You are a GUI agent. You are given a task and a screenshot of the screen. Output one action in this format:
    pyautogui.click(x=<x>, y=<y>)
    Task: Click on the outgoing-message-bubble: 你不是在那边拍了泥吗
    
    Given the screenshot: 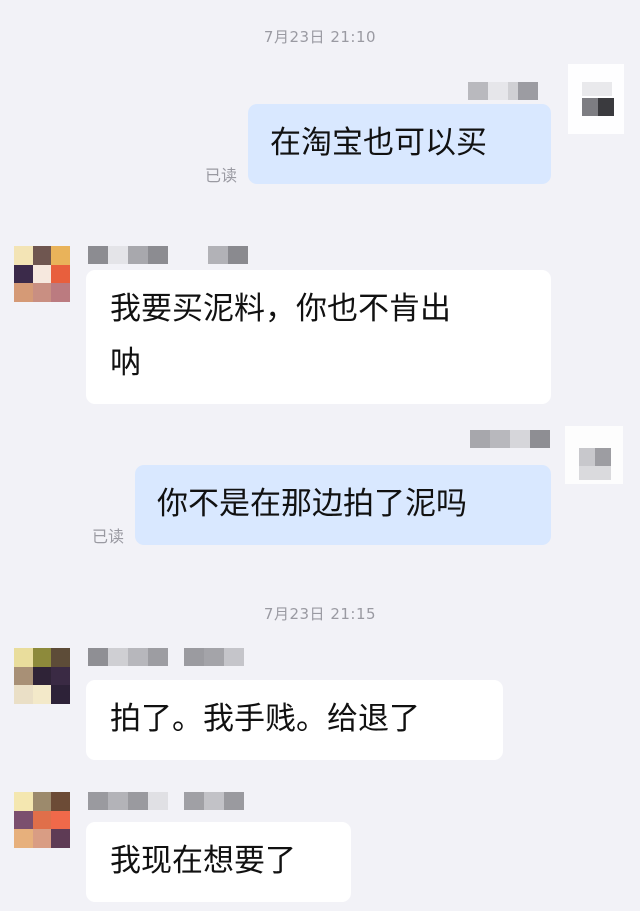 What is the action you would take?
    pyautogui.click(x=343, y=505)
    